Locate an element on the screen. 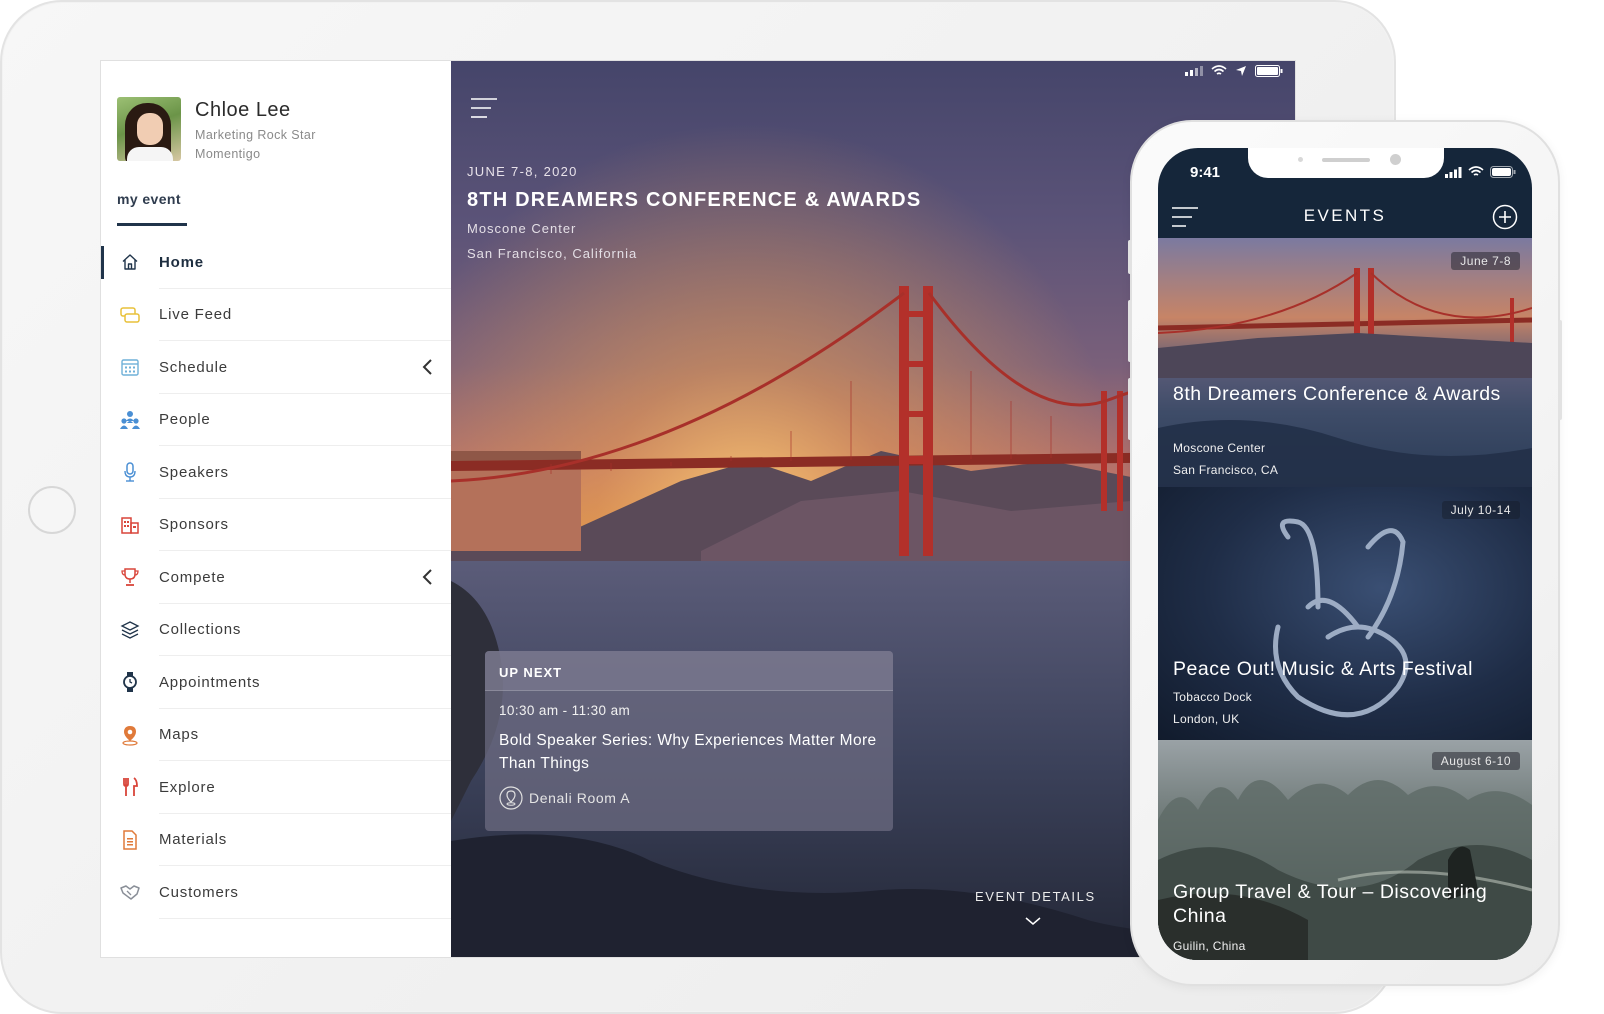  sidebar-item-speakers: Speakers is located at coordinates (282, 472).